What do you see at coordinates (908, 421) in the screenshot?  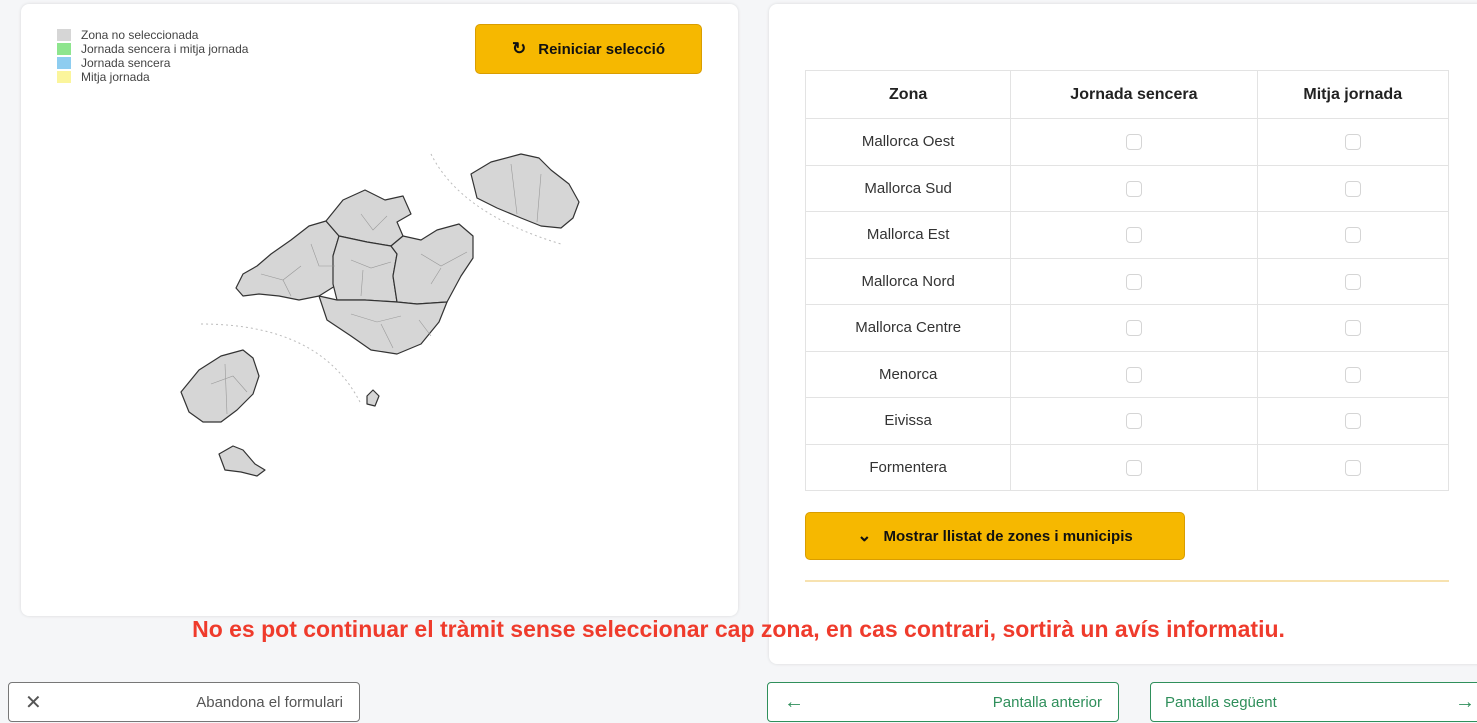 I see `zone-name: Eivissa` at bounding box center [908, 421].